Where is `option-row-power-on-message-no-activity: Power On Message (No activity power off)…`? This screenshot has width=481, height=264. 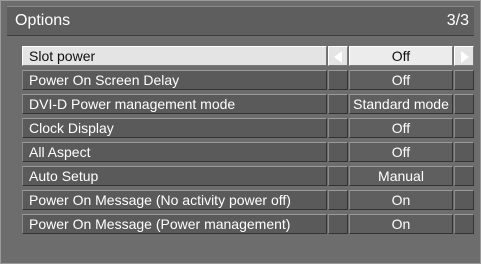
option-row-power-on-message-no-activity: Power On Message (No activity power off)… is located at coordinates (248, 200).